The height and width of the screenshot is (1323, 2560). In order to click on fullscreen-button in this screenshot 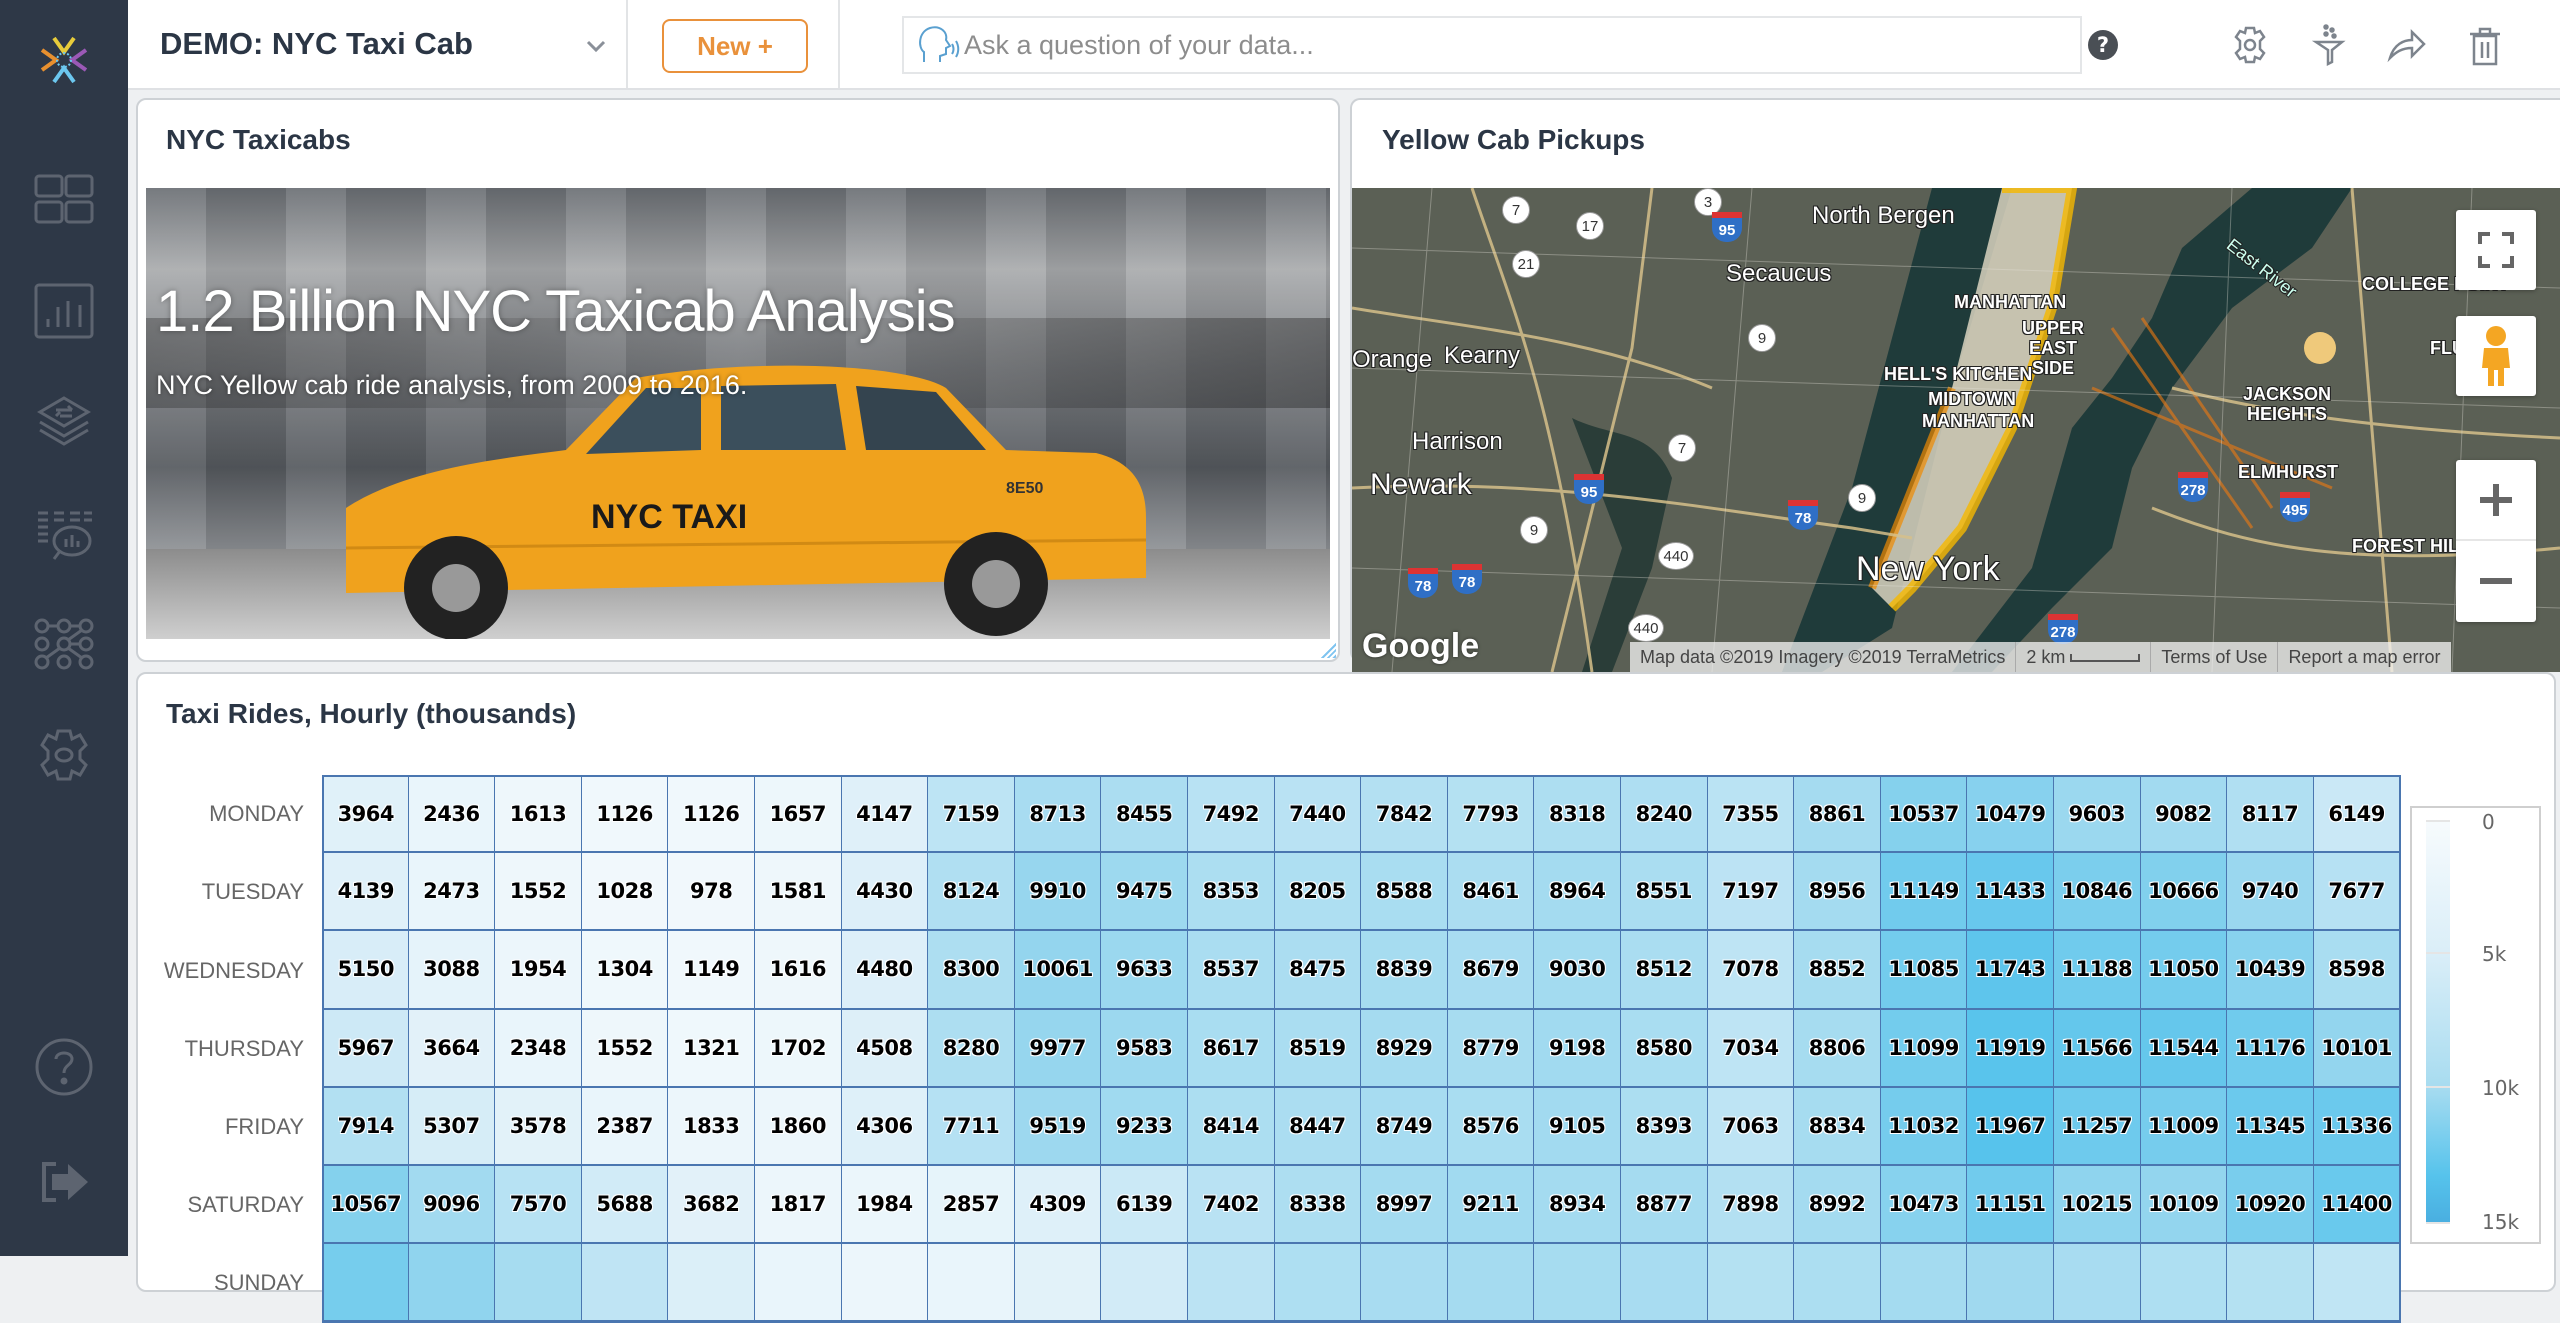, I will do `click(2496, 250)`.